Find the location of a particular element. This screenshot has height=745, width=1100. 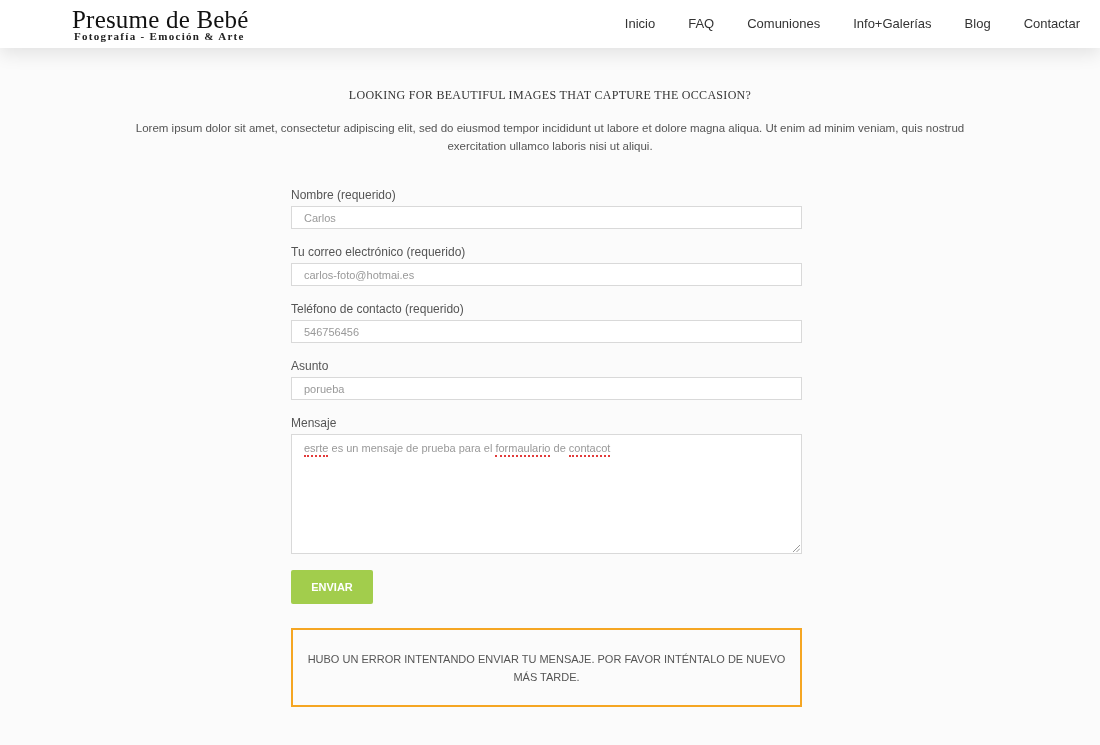

alert-message: HUBO UN ERROR INTENTANDO ENVIAR TU MENSAJE. POR FAVOR INTÉNTALO DE NUEVO MÁS TARDE. is located at coordinates (546, 668).